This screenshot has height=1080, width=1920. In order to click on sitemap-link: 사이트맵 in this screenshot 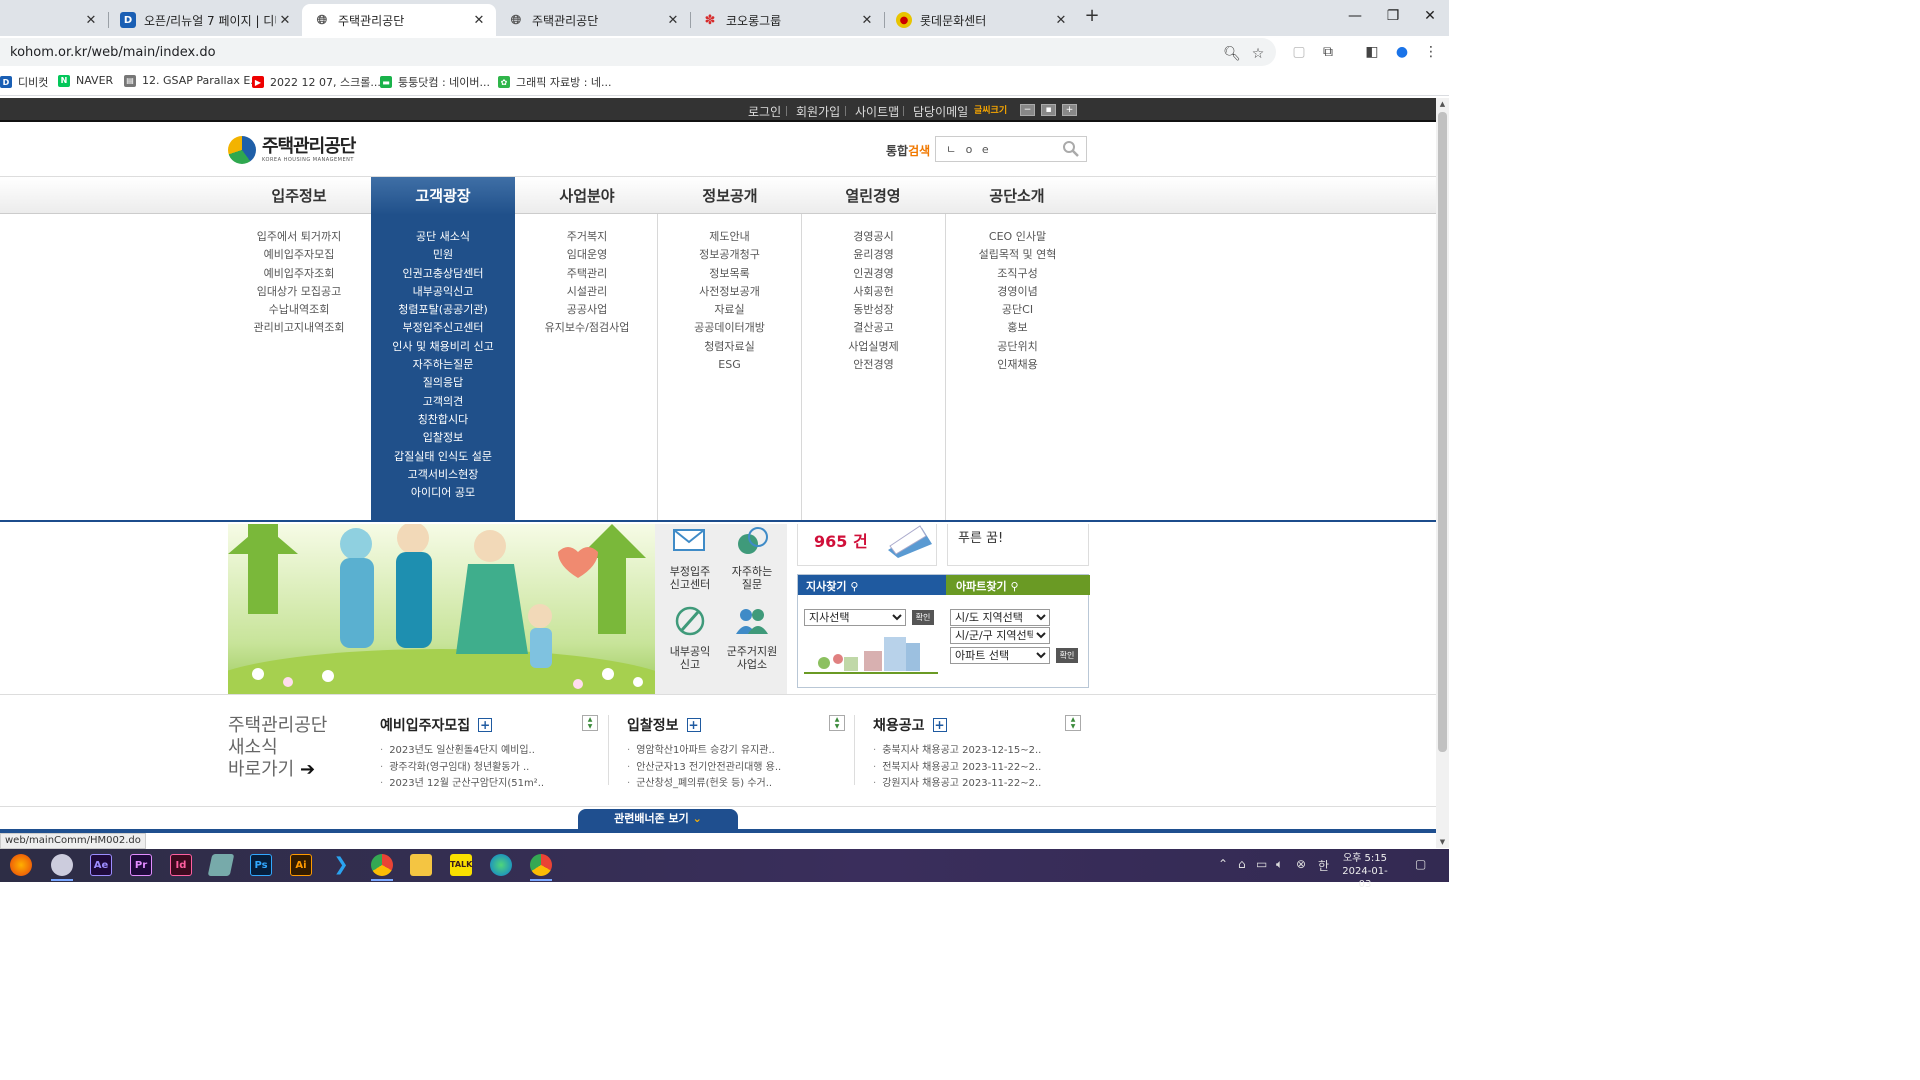, I will do `click(877, 111)`.